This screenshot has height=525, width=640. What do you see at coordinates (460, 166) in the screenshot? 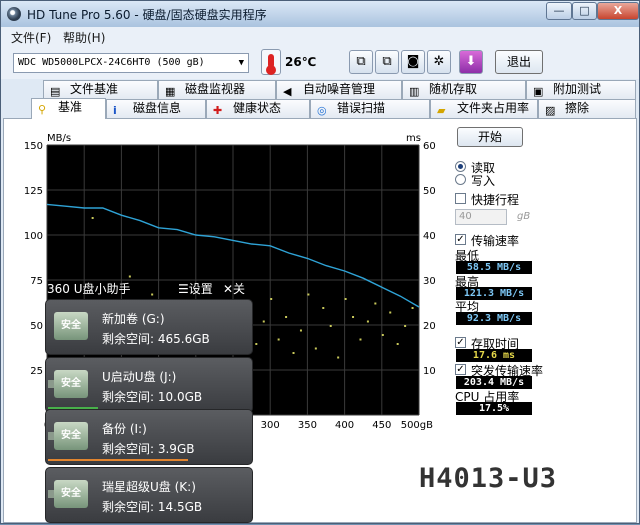
I see `read-radio` at bounding box center [460, 166].